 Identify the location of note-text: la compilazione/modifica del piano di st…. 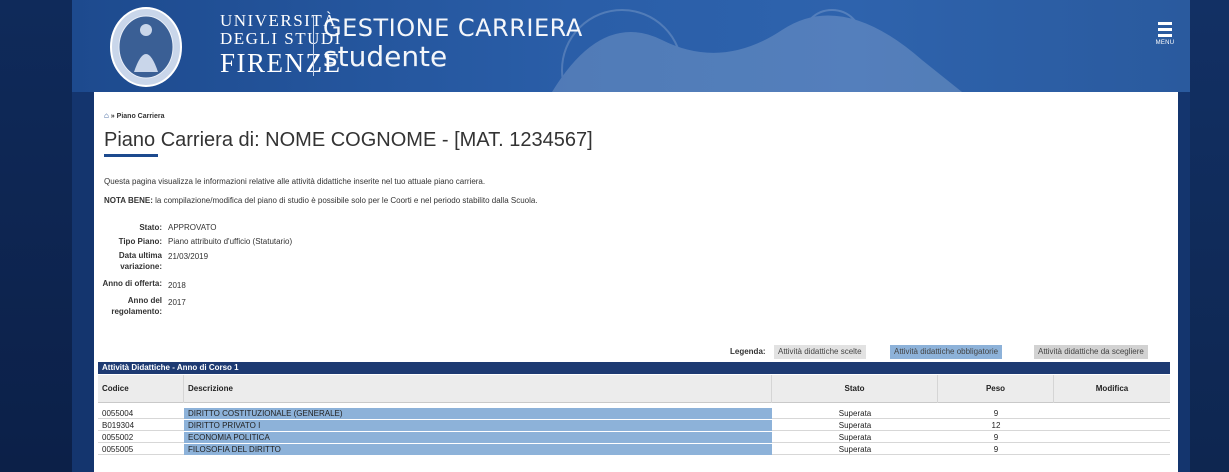
(345, 200).